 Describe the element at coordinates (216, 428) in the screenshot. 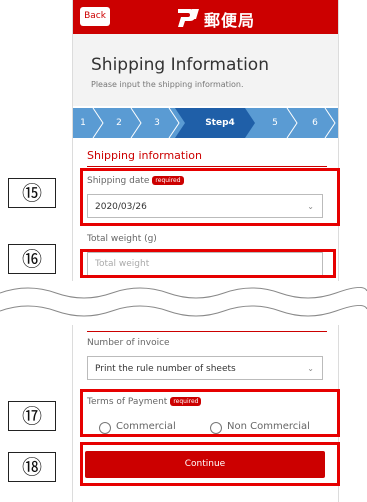

I see `radio-non-commercial` at that location.